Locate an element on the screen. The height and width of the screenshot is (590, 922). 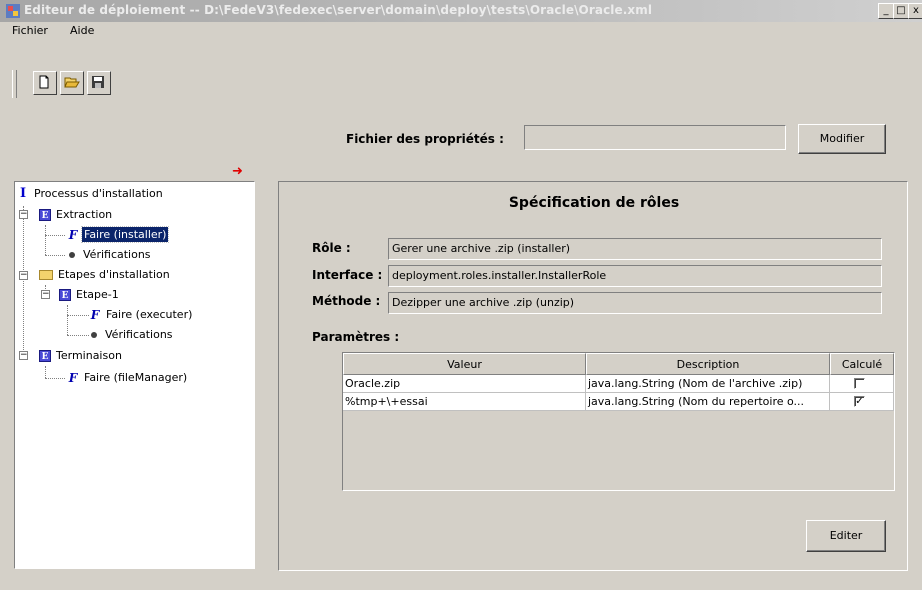
open-file-button is located at coordinates (72, 83).